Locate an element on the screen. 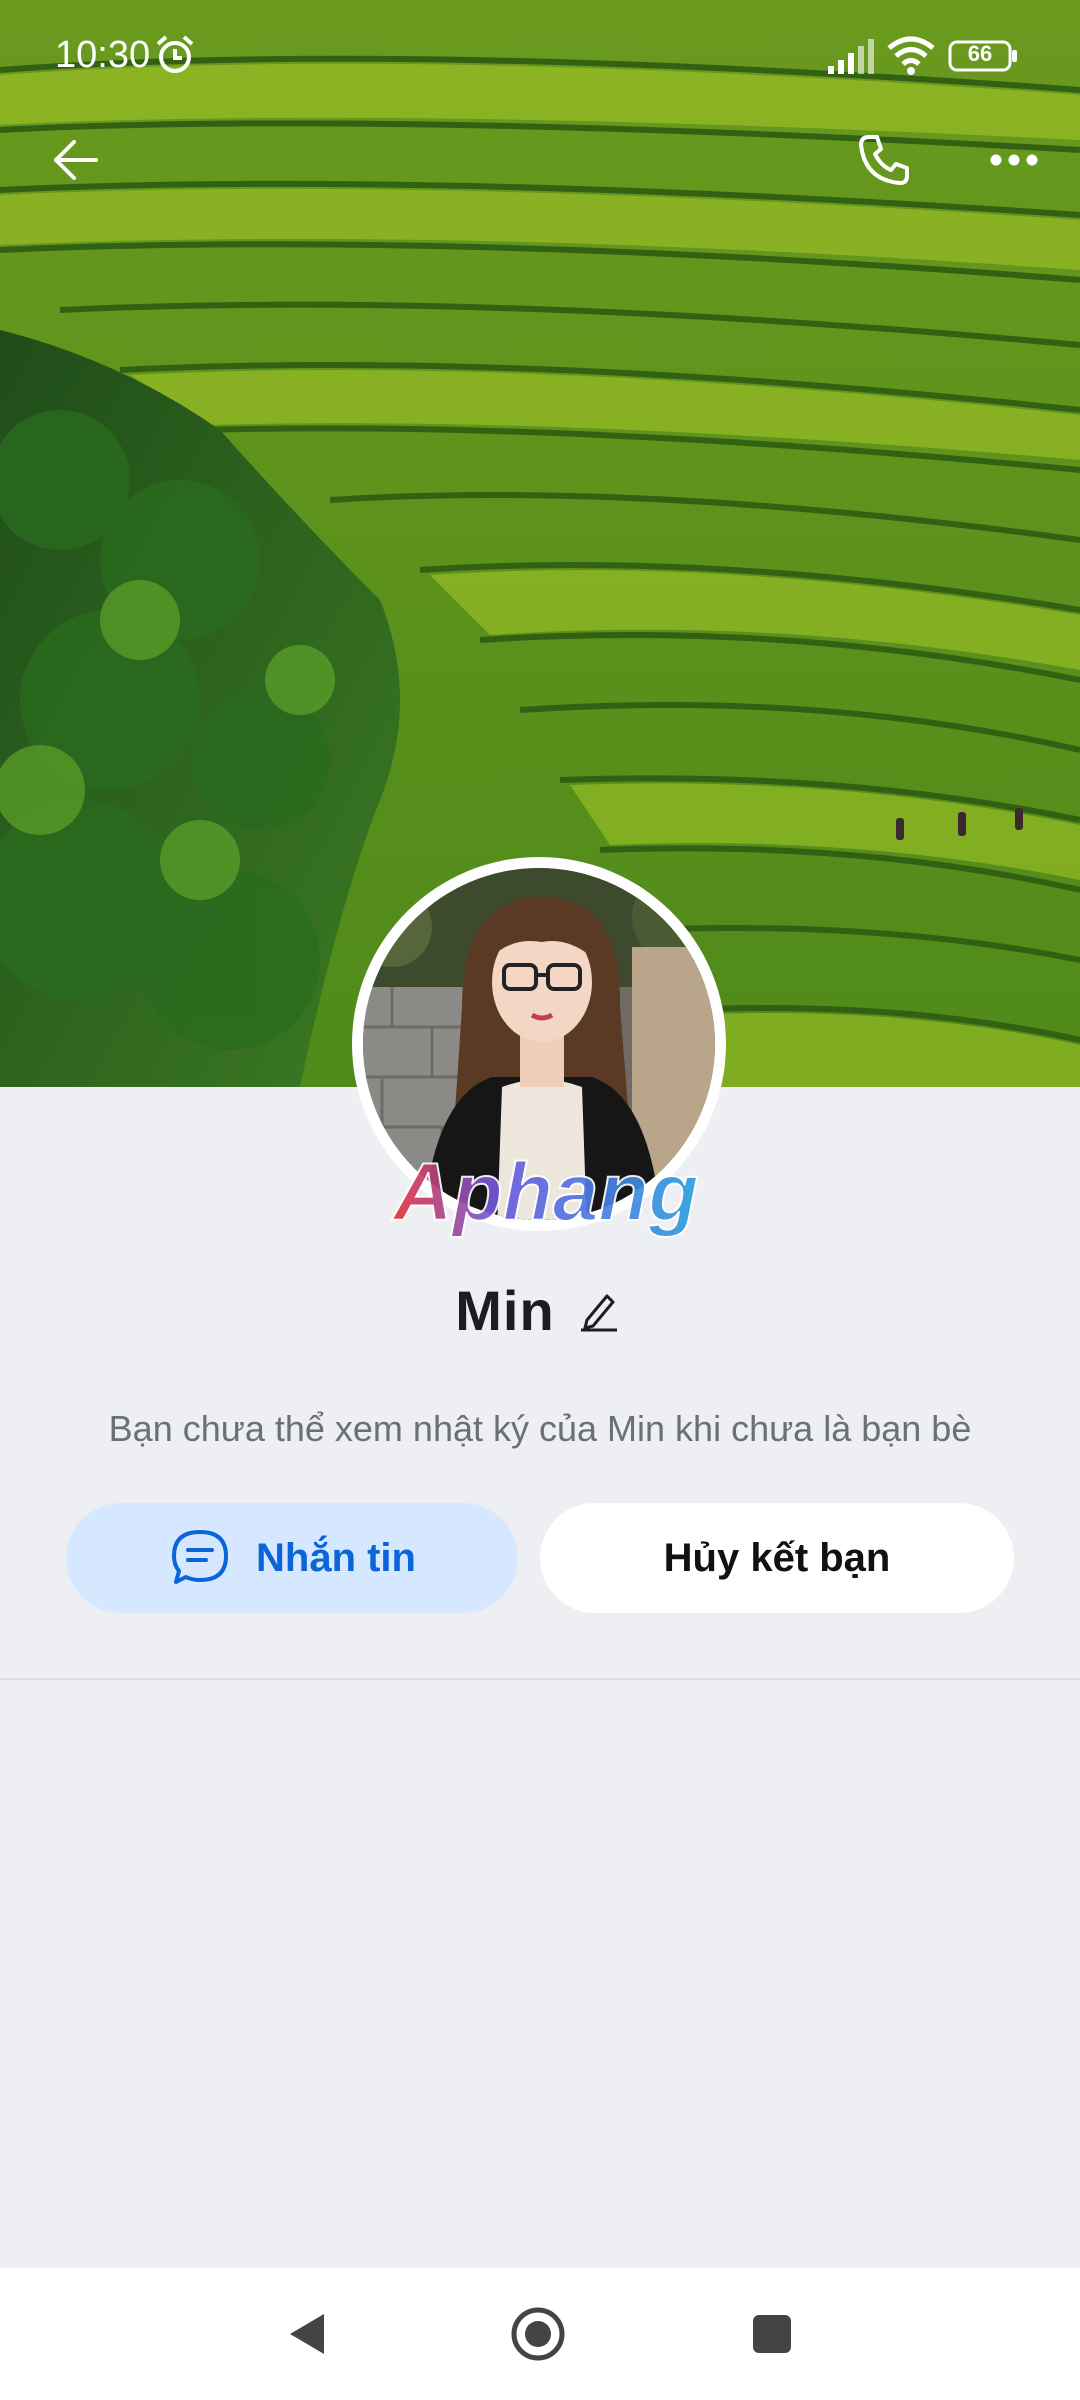 This screenshot has height=2400, width=1080. unfriend-label: Hủy kết bạn is located at coordinates (777, 1557).